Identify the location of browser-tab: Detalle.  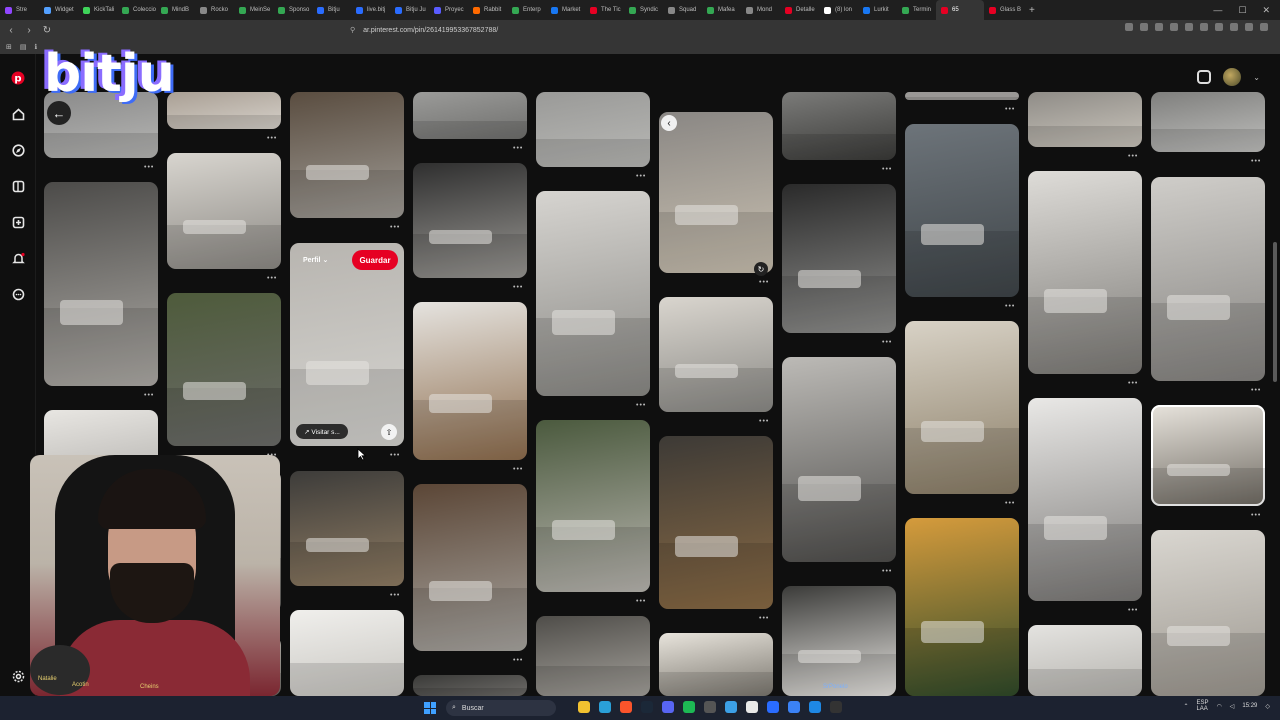
(799, 10).